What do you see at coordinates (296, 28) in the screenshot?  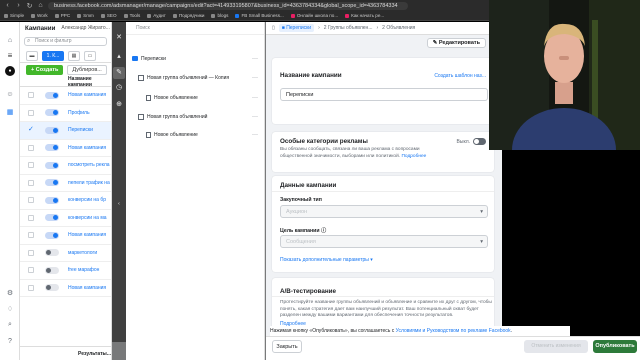 I see `breadcrumb-campaign: ■ Переписки` at bounding box center [296, 28].